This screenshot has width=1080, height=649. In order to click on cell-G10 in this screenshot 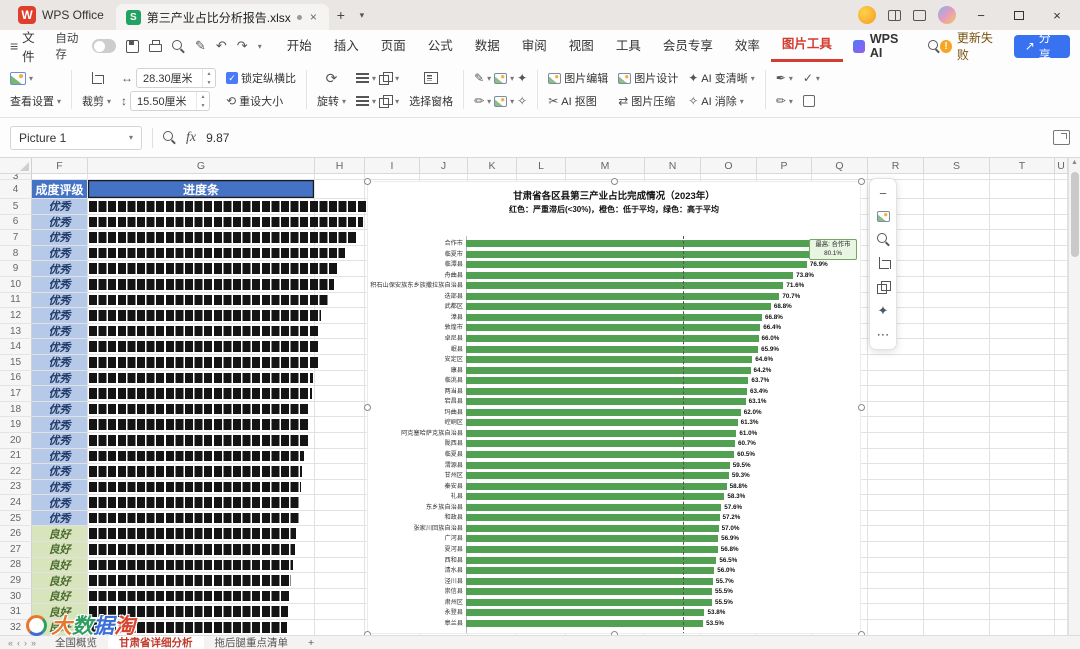, I will do `click(211, 284)`.